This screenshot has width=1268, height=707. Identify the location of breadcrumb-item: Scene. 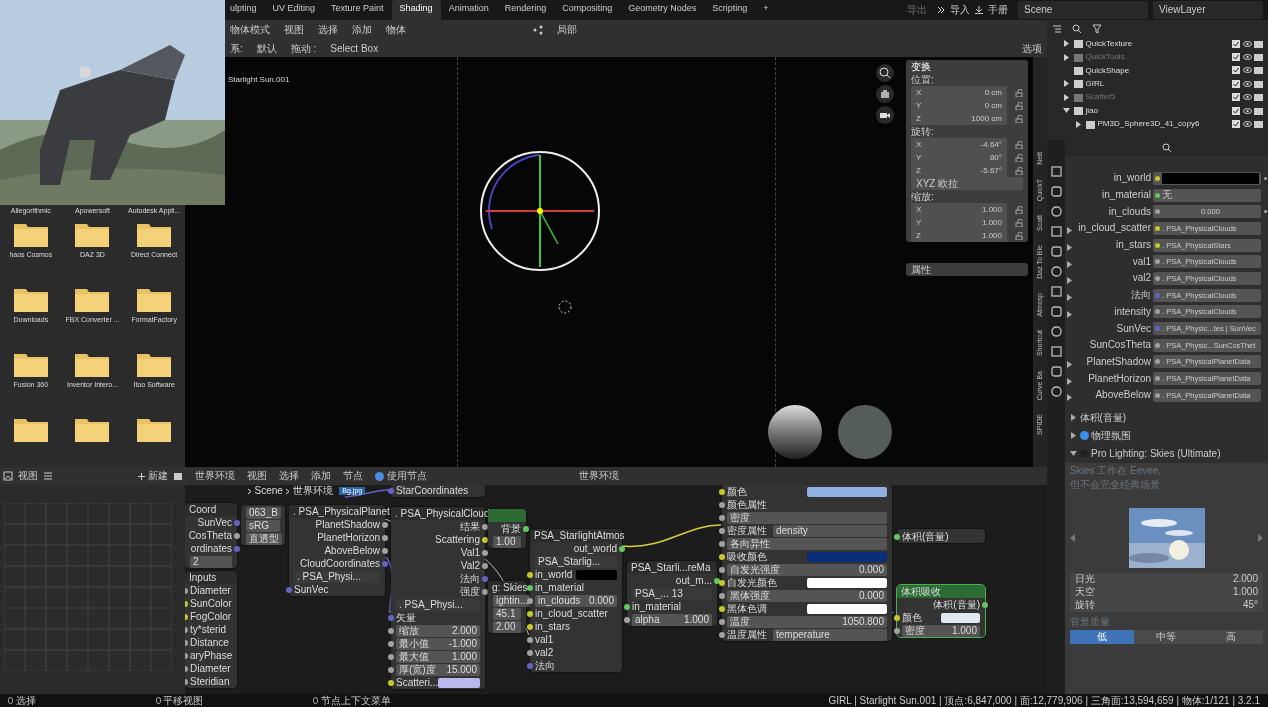
(268, 491).